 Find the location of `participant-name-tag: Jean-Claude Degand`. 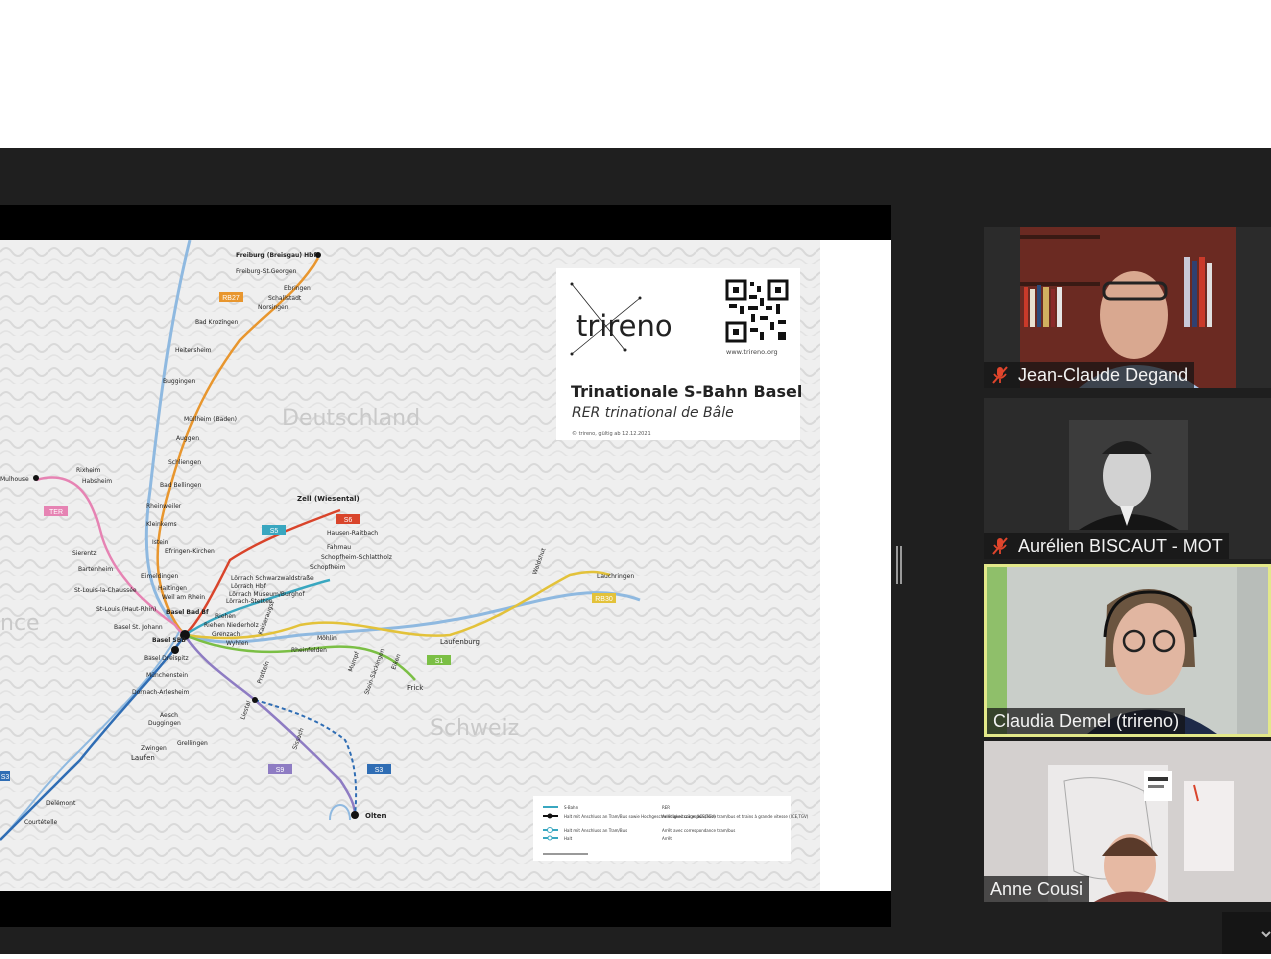

participant-name-tag: Jean-Claude Degand is located at coordinates (1089, 375).